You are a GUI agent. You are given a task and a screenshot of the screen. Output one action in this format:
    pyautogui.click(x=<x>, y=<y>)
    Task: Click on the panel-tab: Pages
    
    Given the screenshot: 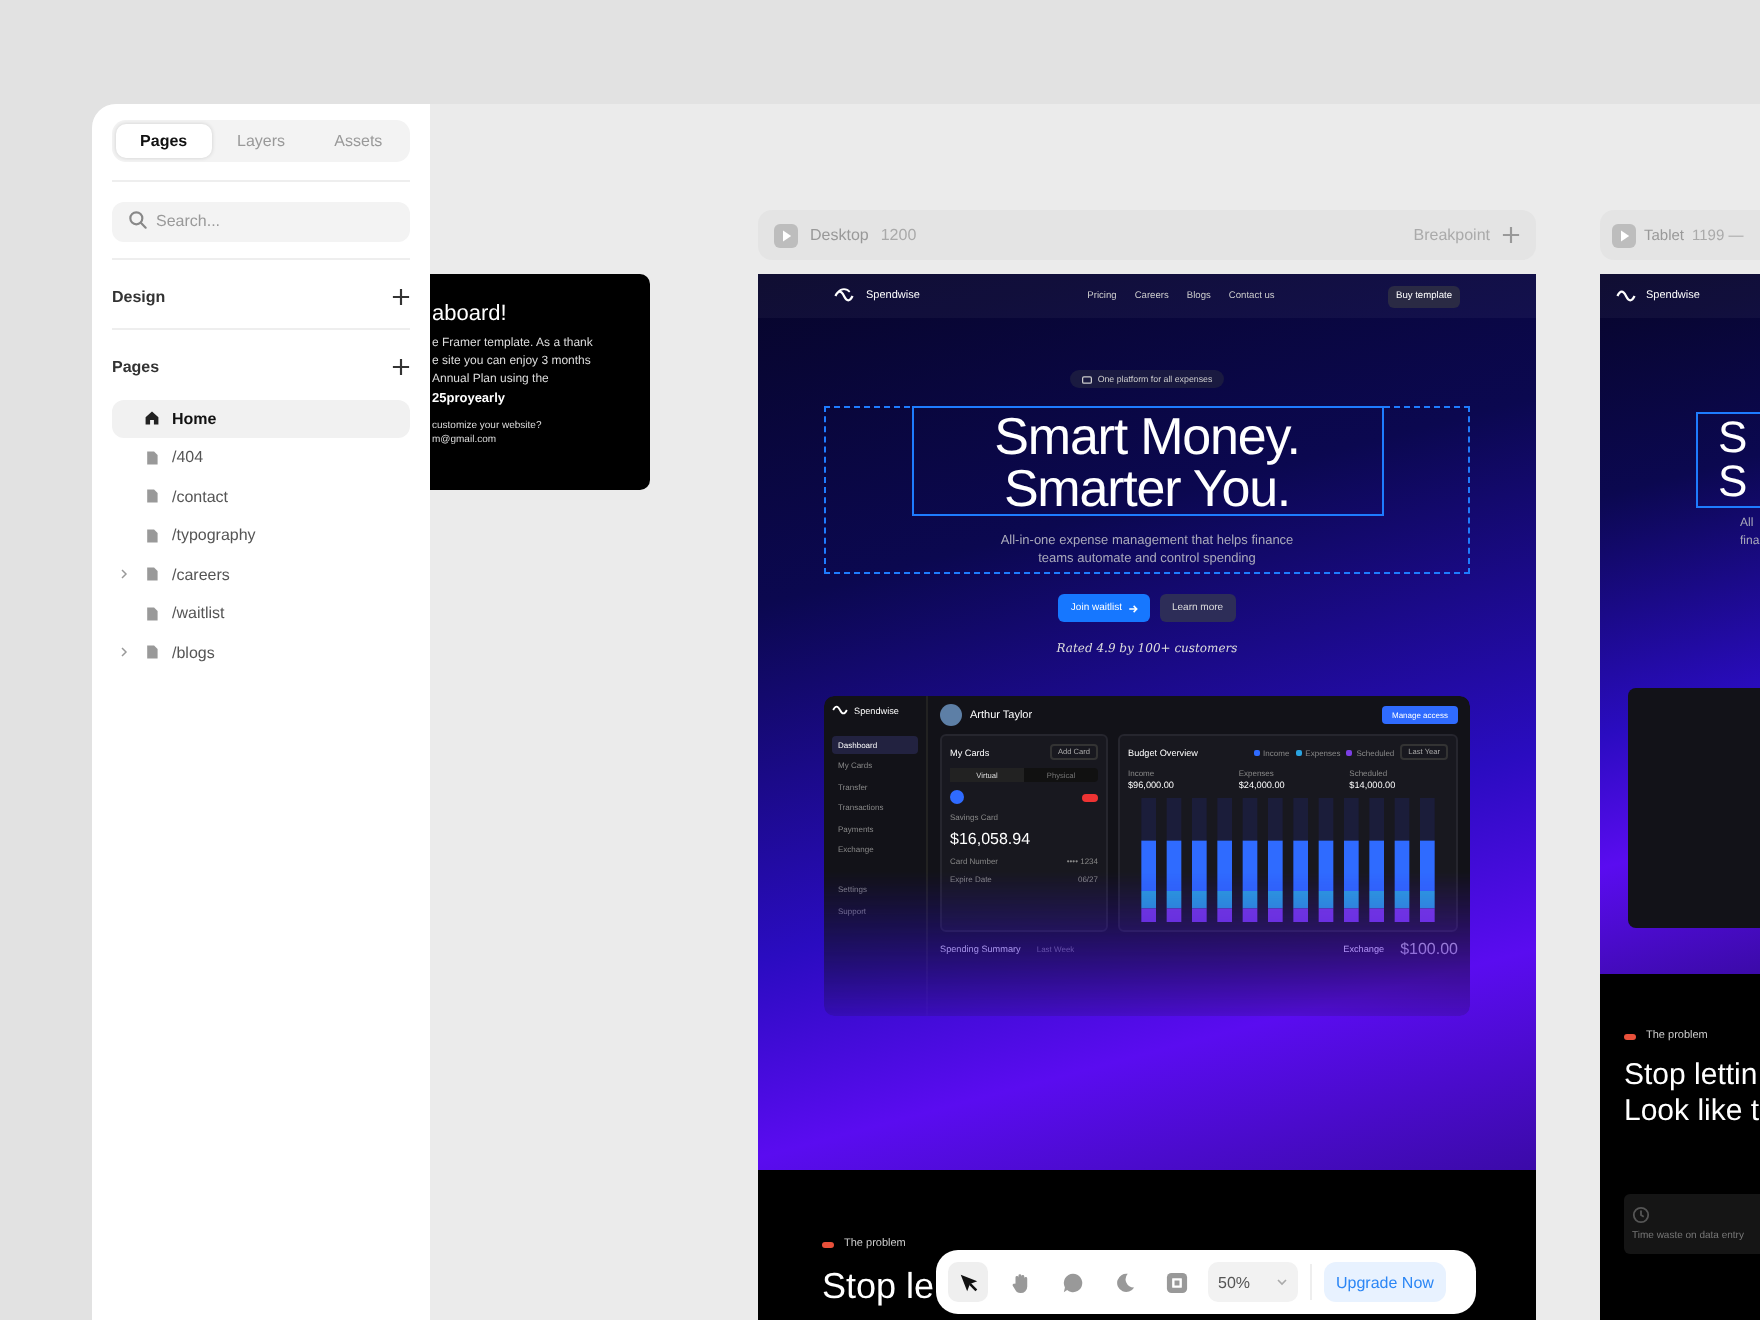 What is the action you would take?
    pyautogui.click(x=164, y=141)
    